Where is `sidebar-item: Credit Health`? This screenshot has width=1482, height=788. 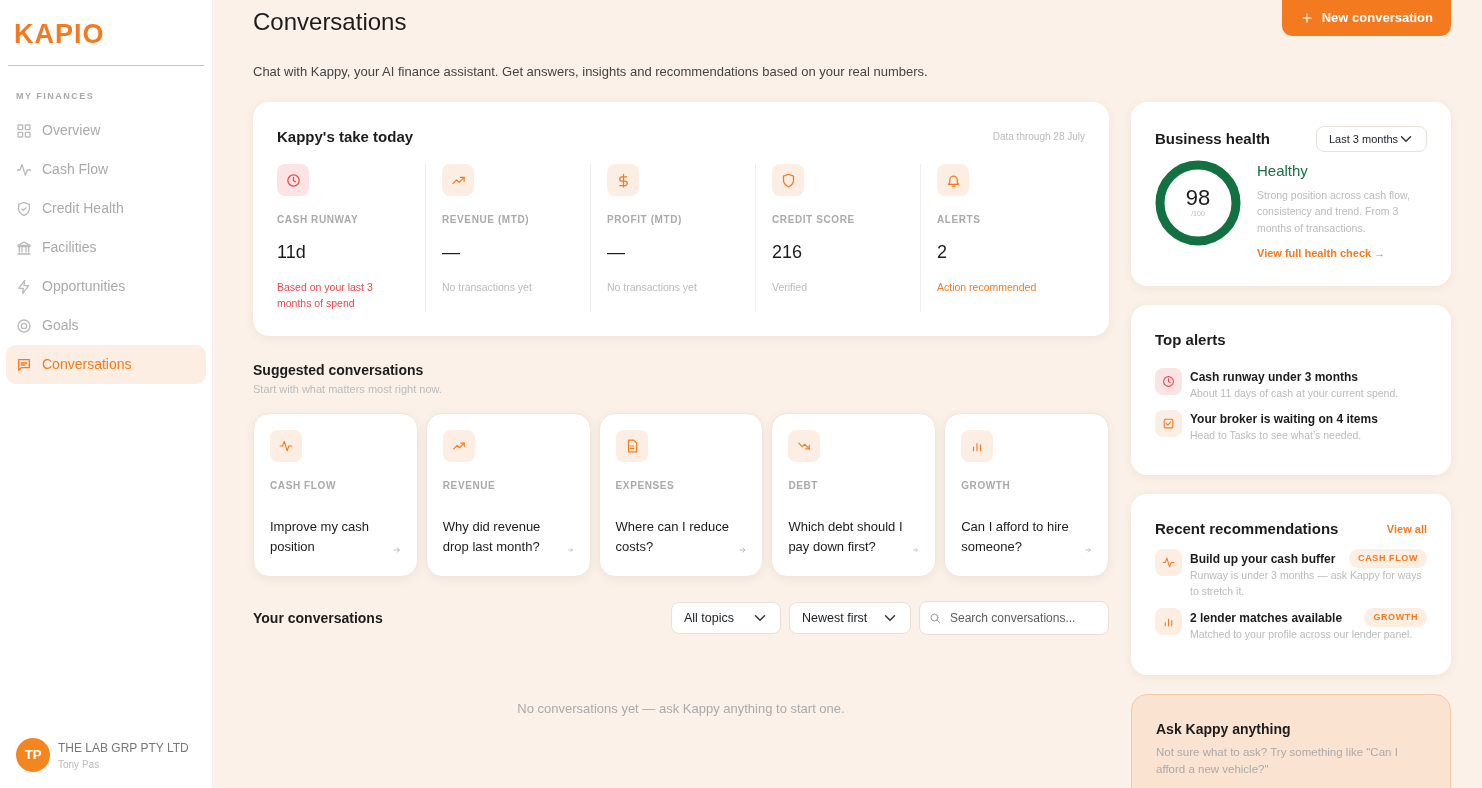 sidebar-item: Credit Health is located at coordinates (106, 208).